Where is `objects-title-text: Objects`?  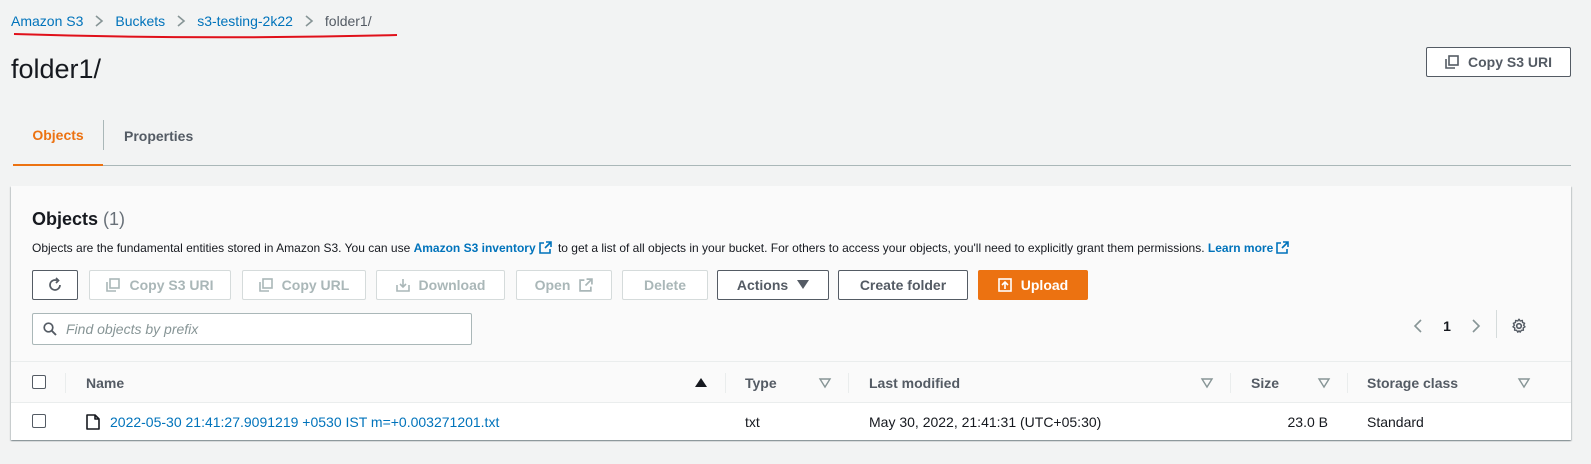 objects-title-text: Objects is located at coordinates (65, 219).